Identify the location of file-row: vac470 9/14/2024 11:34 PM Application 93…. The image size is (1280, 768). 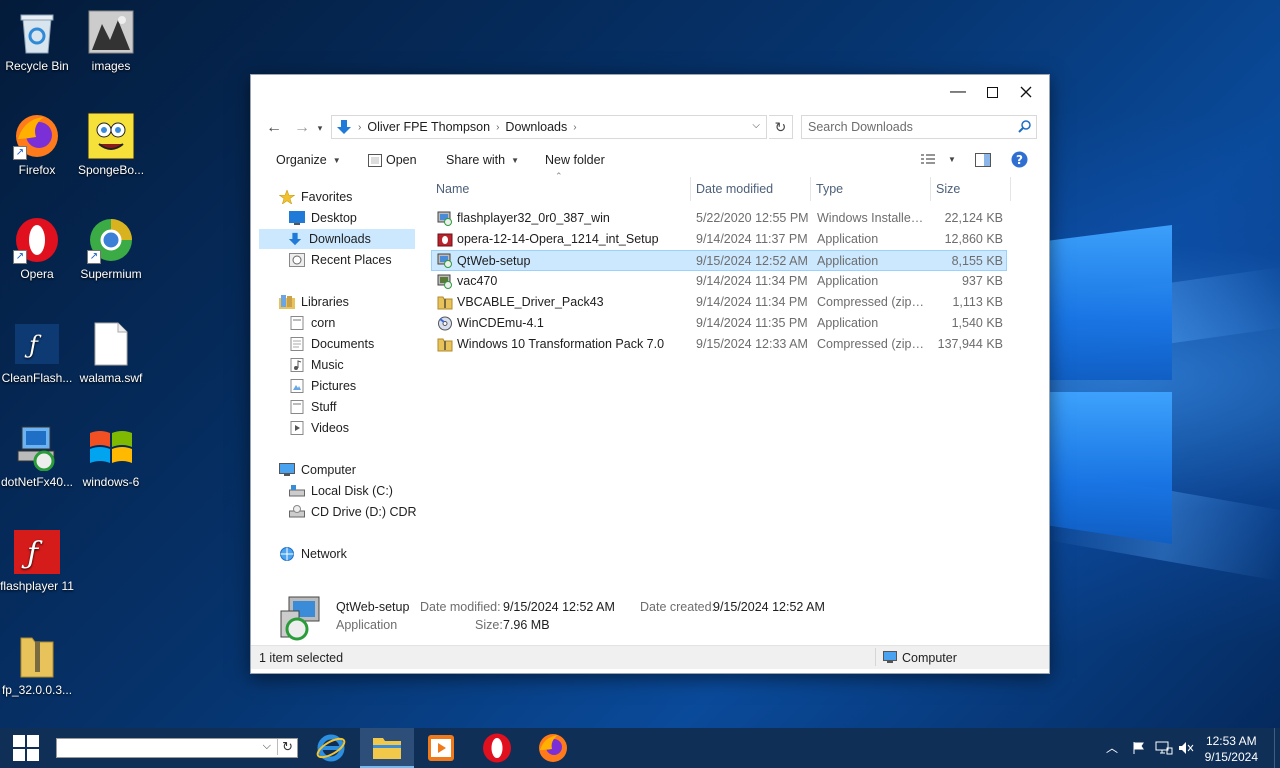
(719, 281).